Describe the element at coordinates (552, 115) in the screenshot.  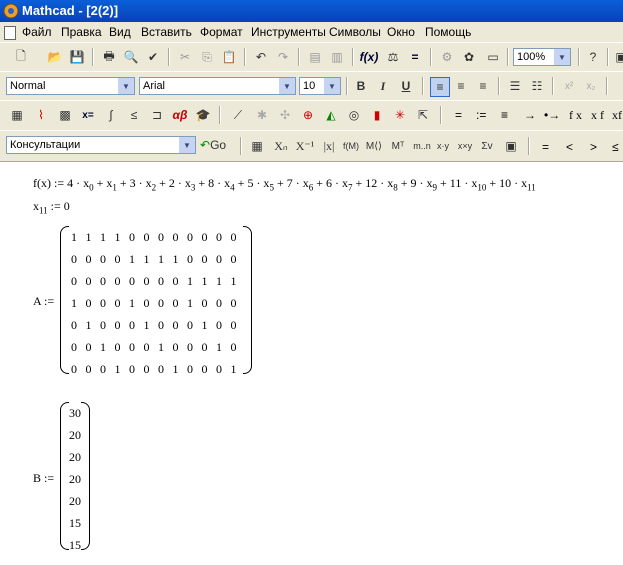
I see `keyword-eval-button: •→` at that location.